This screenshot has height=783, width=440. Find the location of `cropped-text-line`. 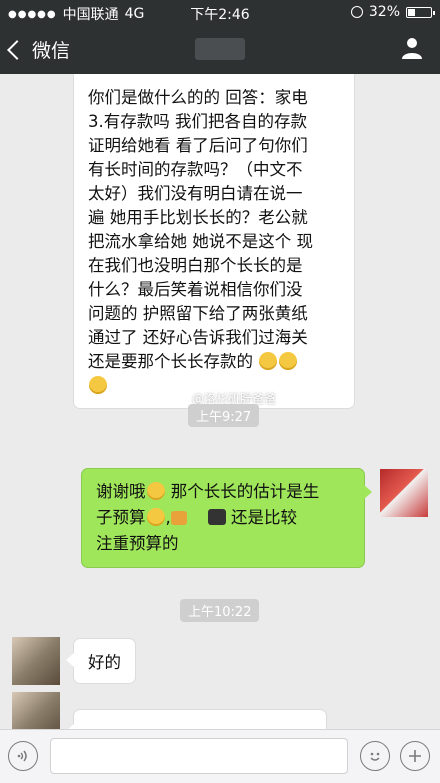

cropped-text-line is located at coordinates (215, 80).